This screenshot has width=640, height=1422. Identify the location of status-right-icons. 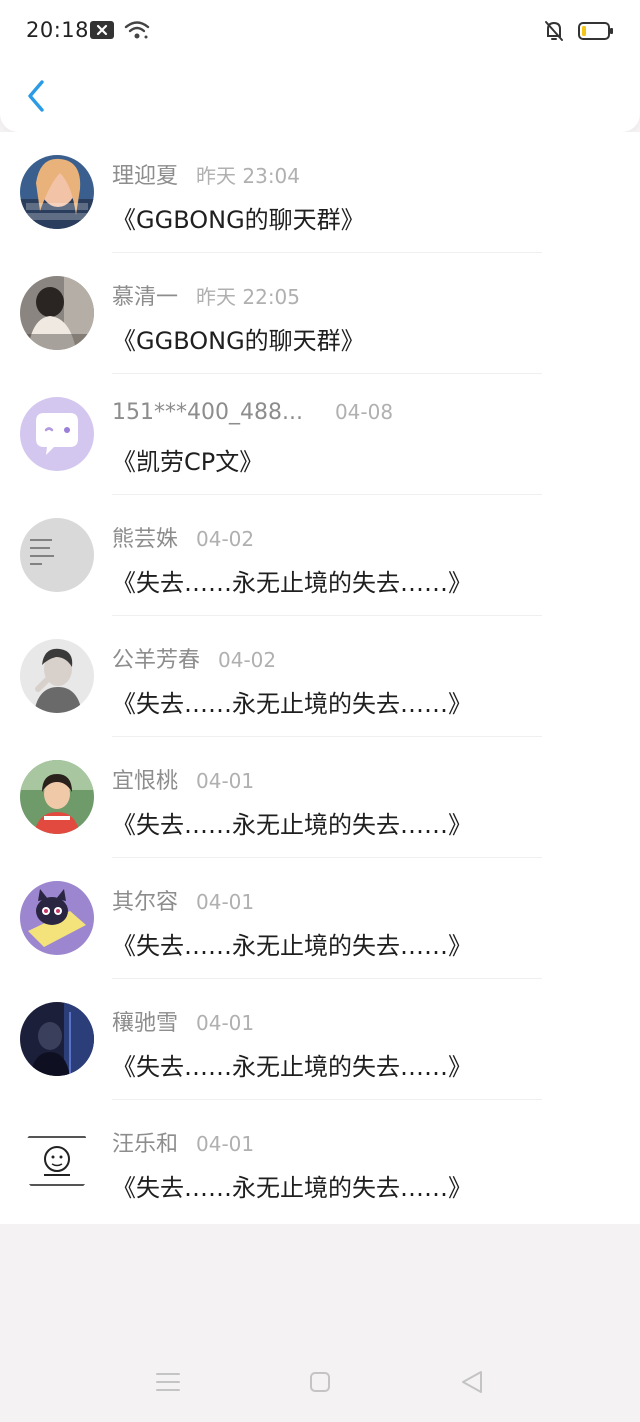
(579, 33).